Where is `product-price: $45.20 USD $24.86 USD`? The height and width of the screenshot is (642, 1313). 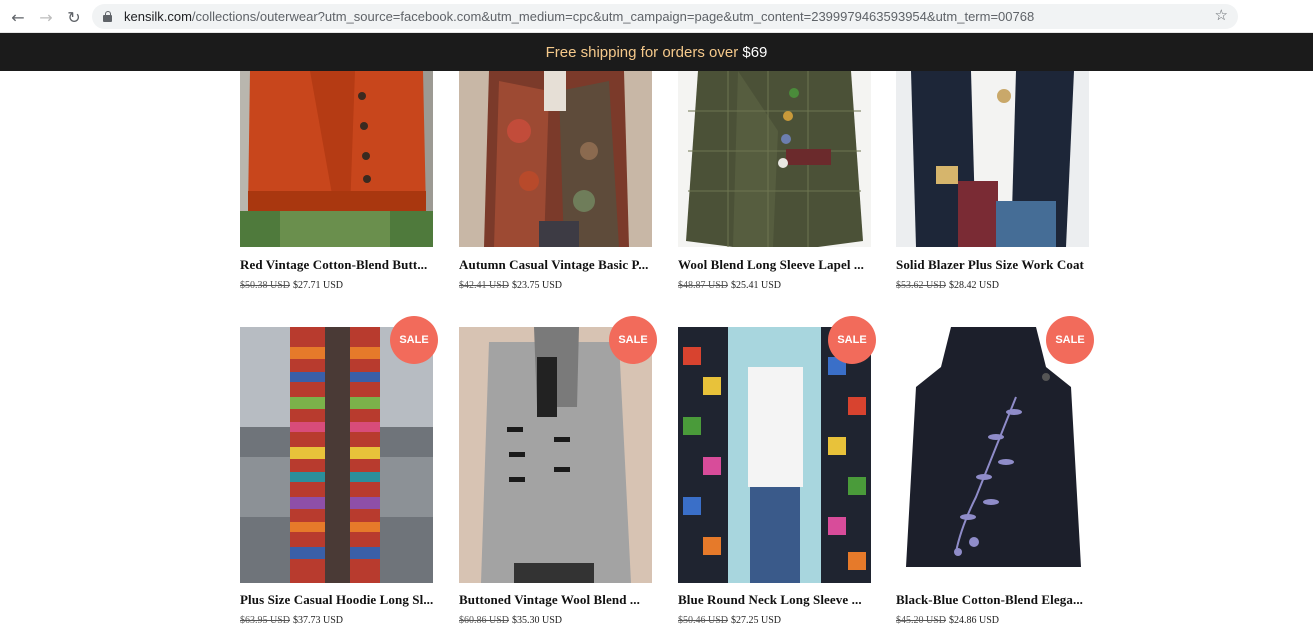 product-price: $45.20 USD $24.86 USD is located at coordinates (947, 620).